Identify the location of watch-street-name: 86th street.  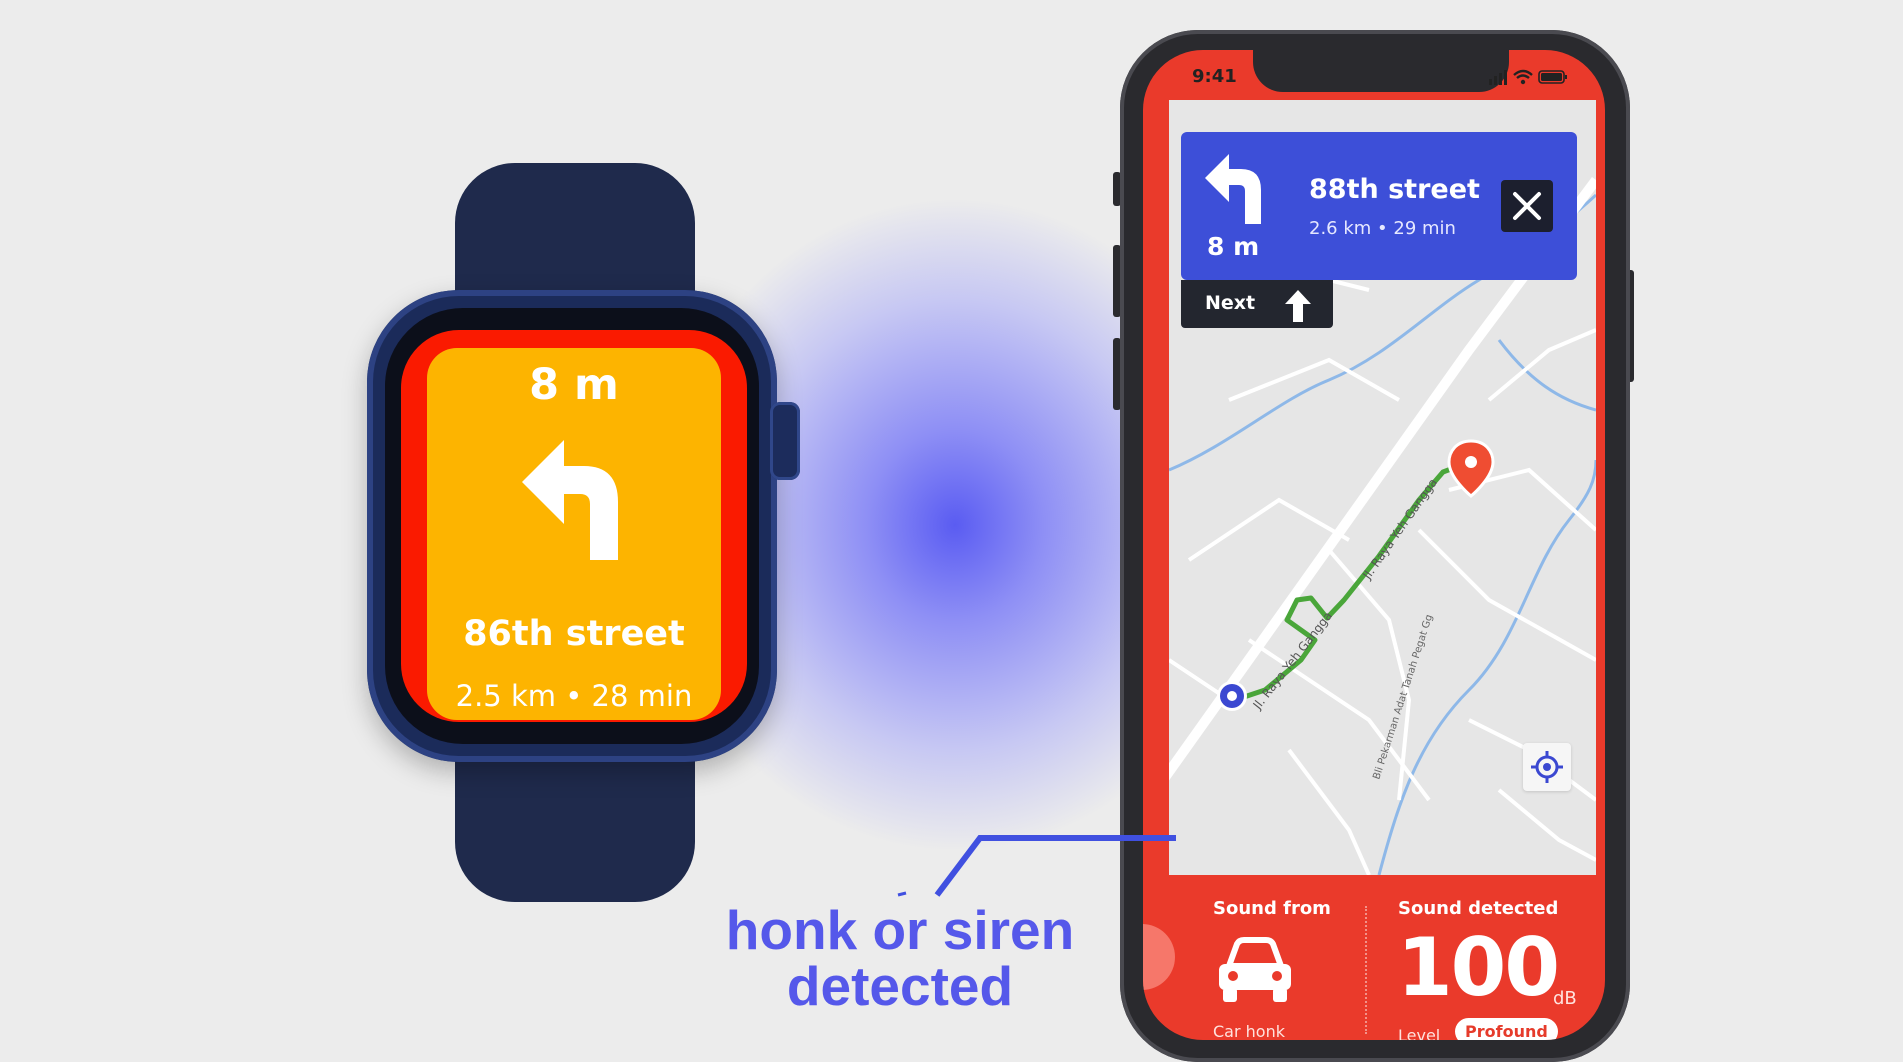
(574, 634).